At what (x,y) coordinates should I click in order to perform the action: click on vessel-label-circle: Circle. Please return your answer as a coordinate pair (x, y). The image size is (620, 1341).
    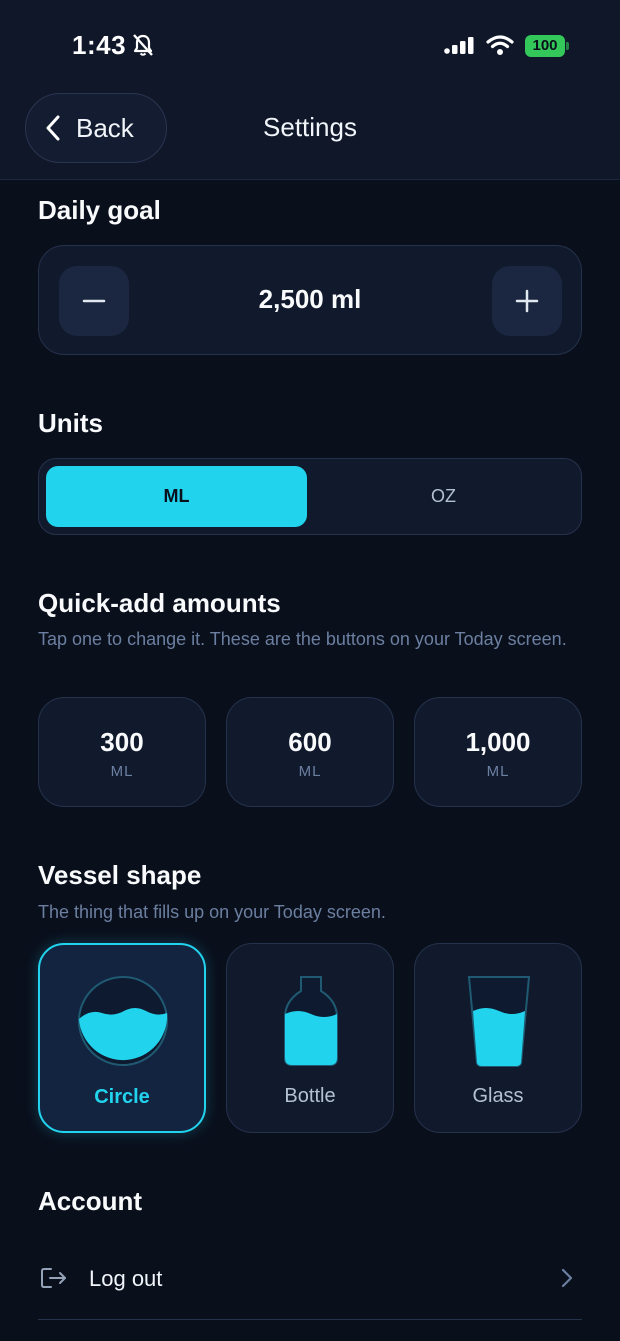
    Looking at the image, I should click on (122, 1097).